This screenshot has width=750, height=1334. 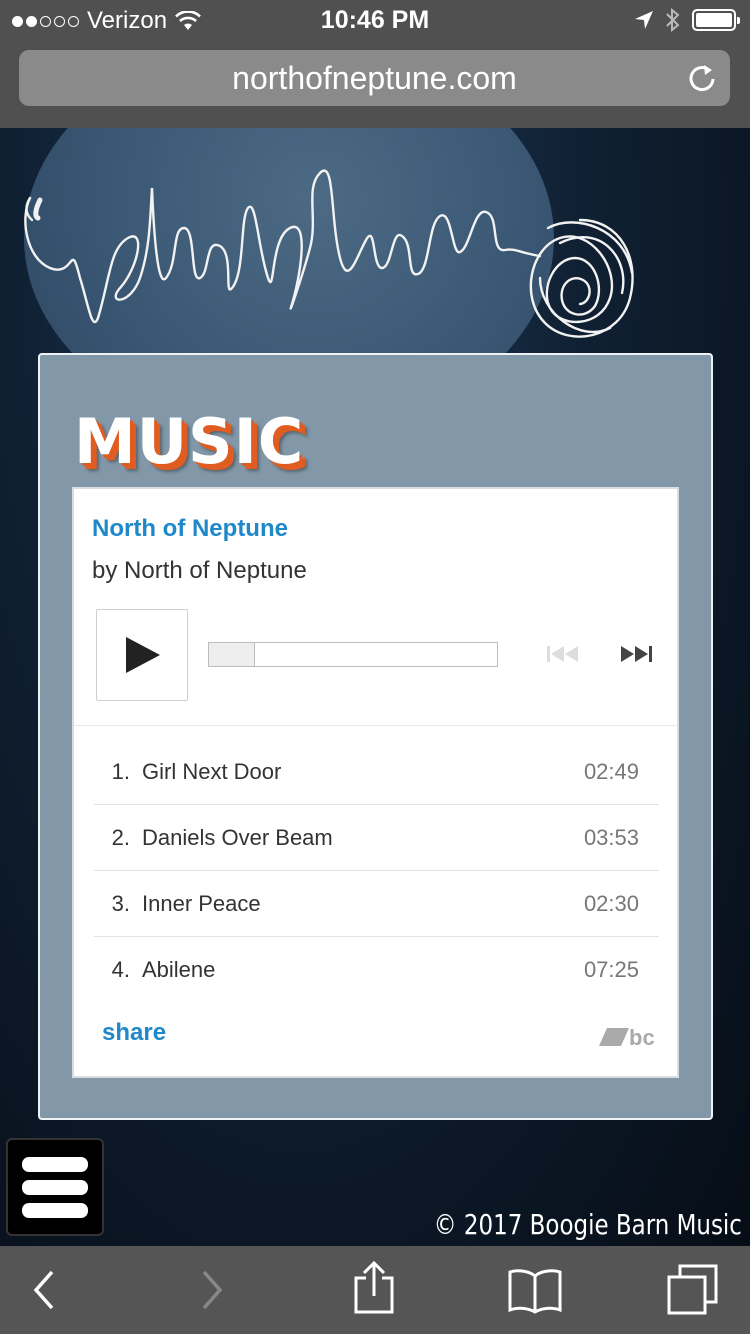 I want to click on track-row: 4. Abilene 07:25, so click(x=376, y=970).